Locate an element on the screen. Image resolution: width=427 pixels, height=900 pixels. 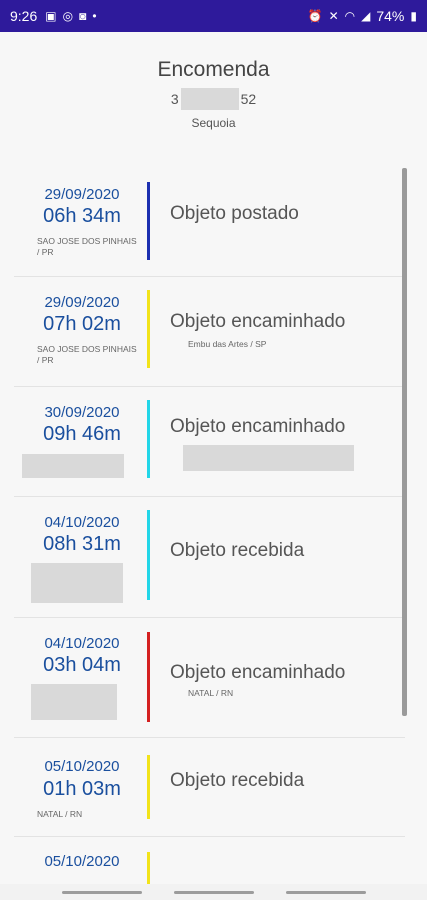
event-status-location: Embu das Artes / SP is located at coordinates (227, 344).